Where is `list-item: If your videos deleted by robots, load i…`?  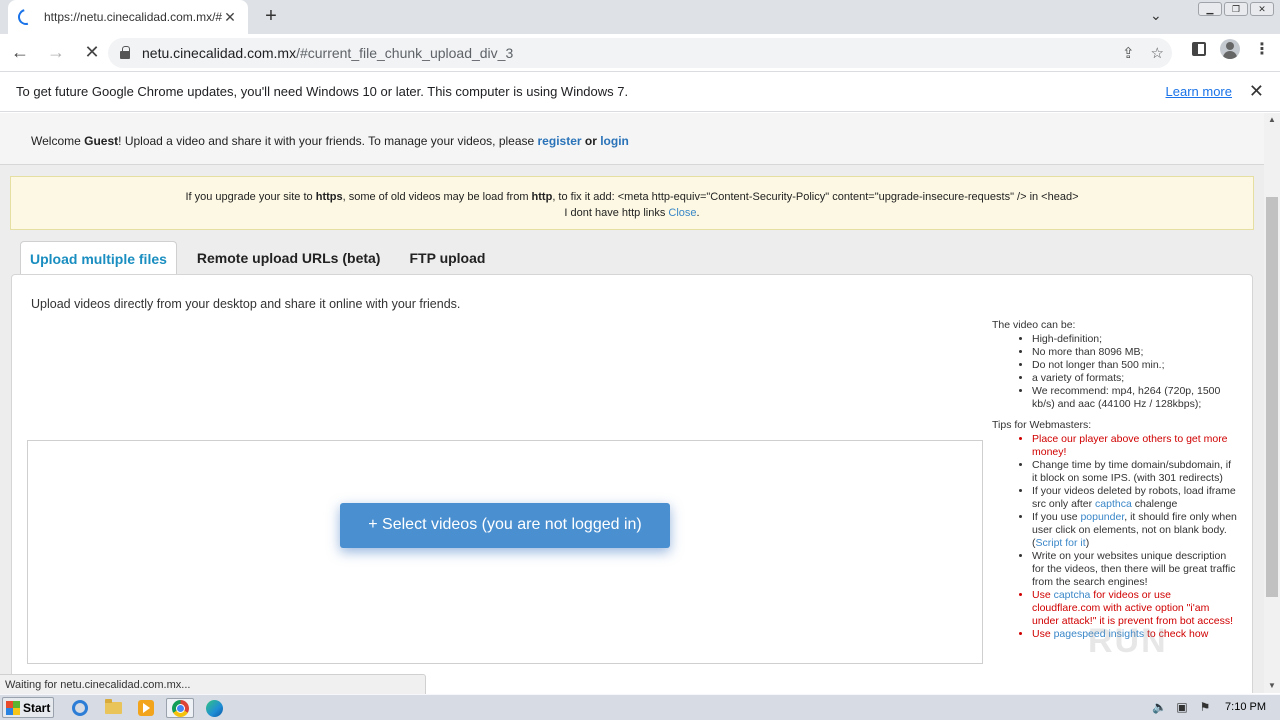
list-item: If your videos deleted by robots, load i… is located at coordinates (1134, 498).